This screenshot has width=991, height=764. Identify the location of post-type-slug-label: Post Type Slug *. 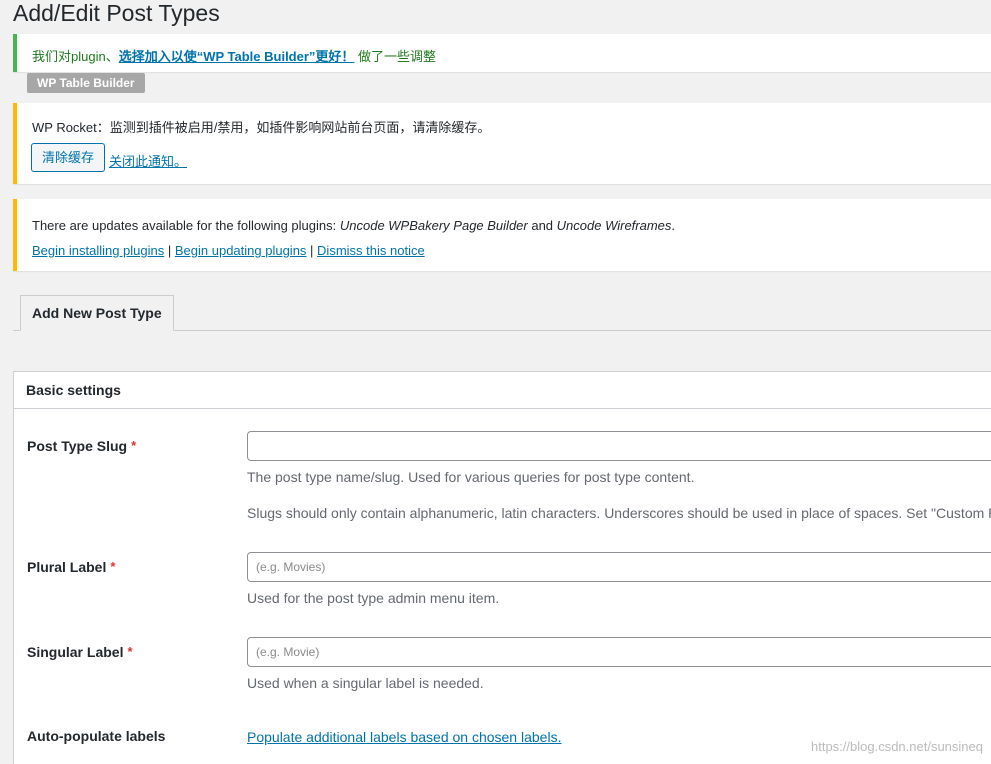
(81, 446).